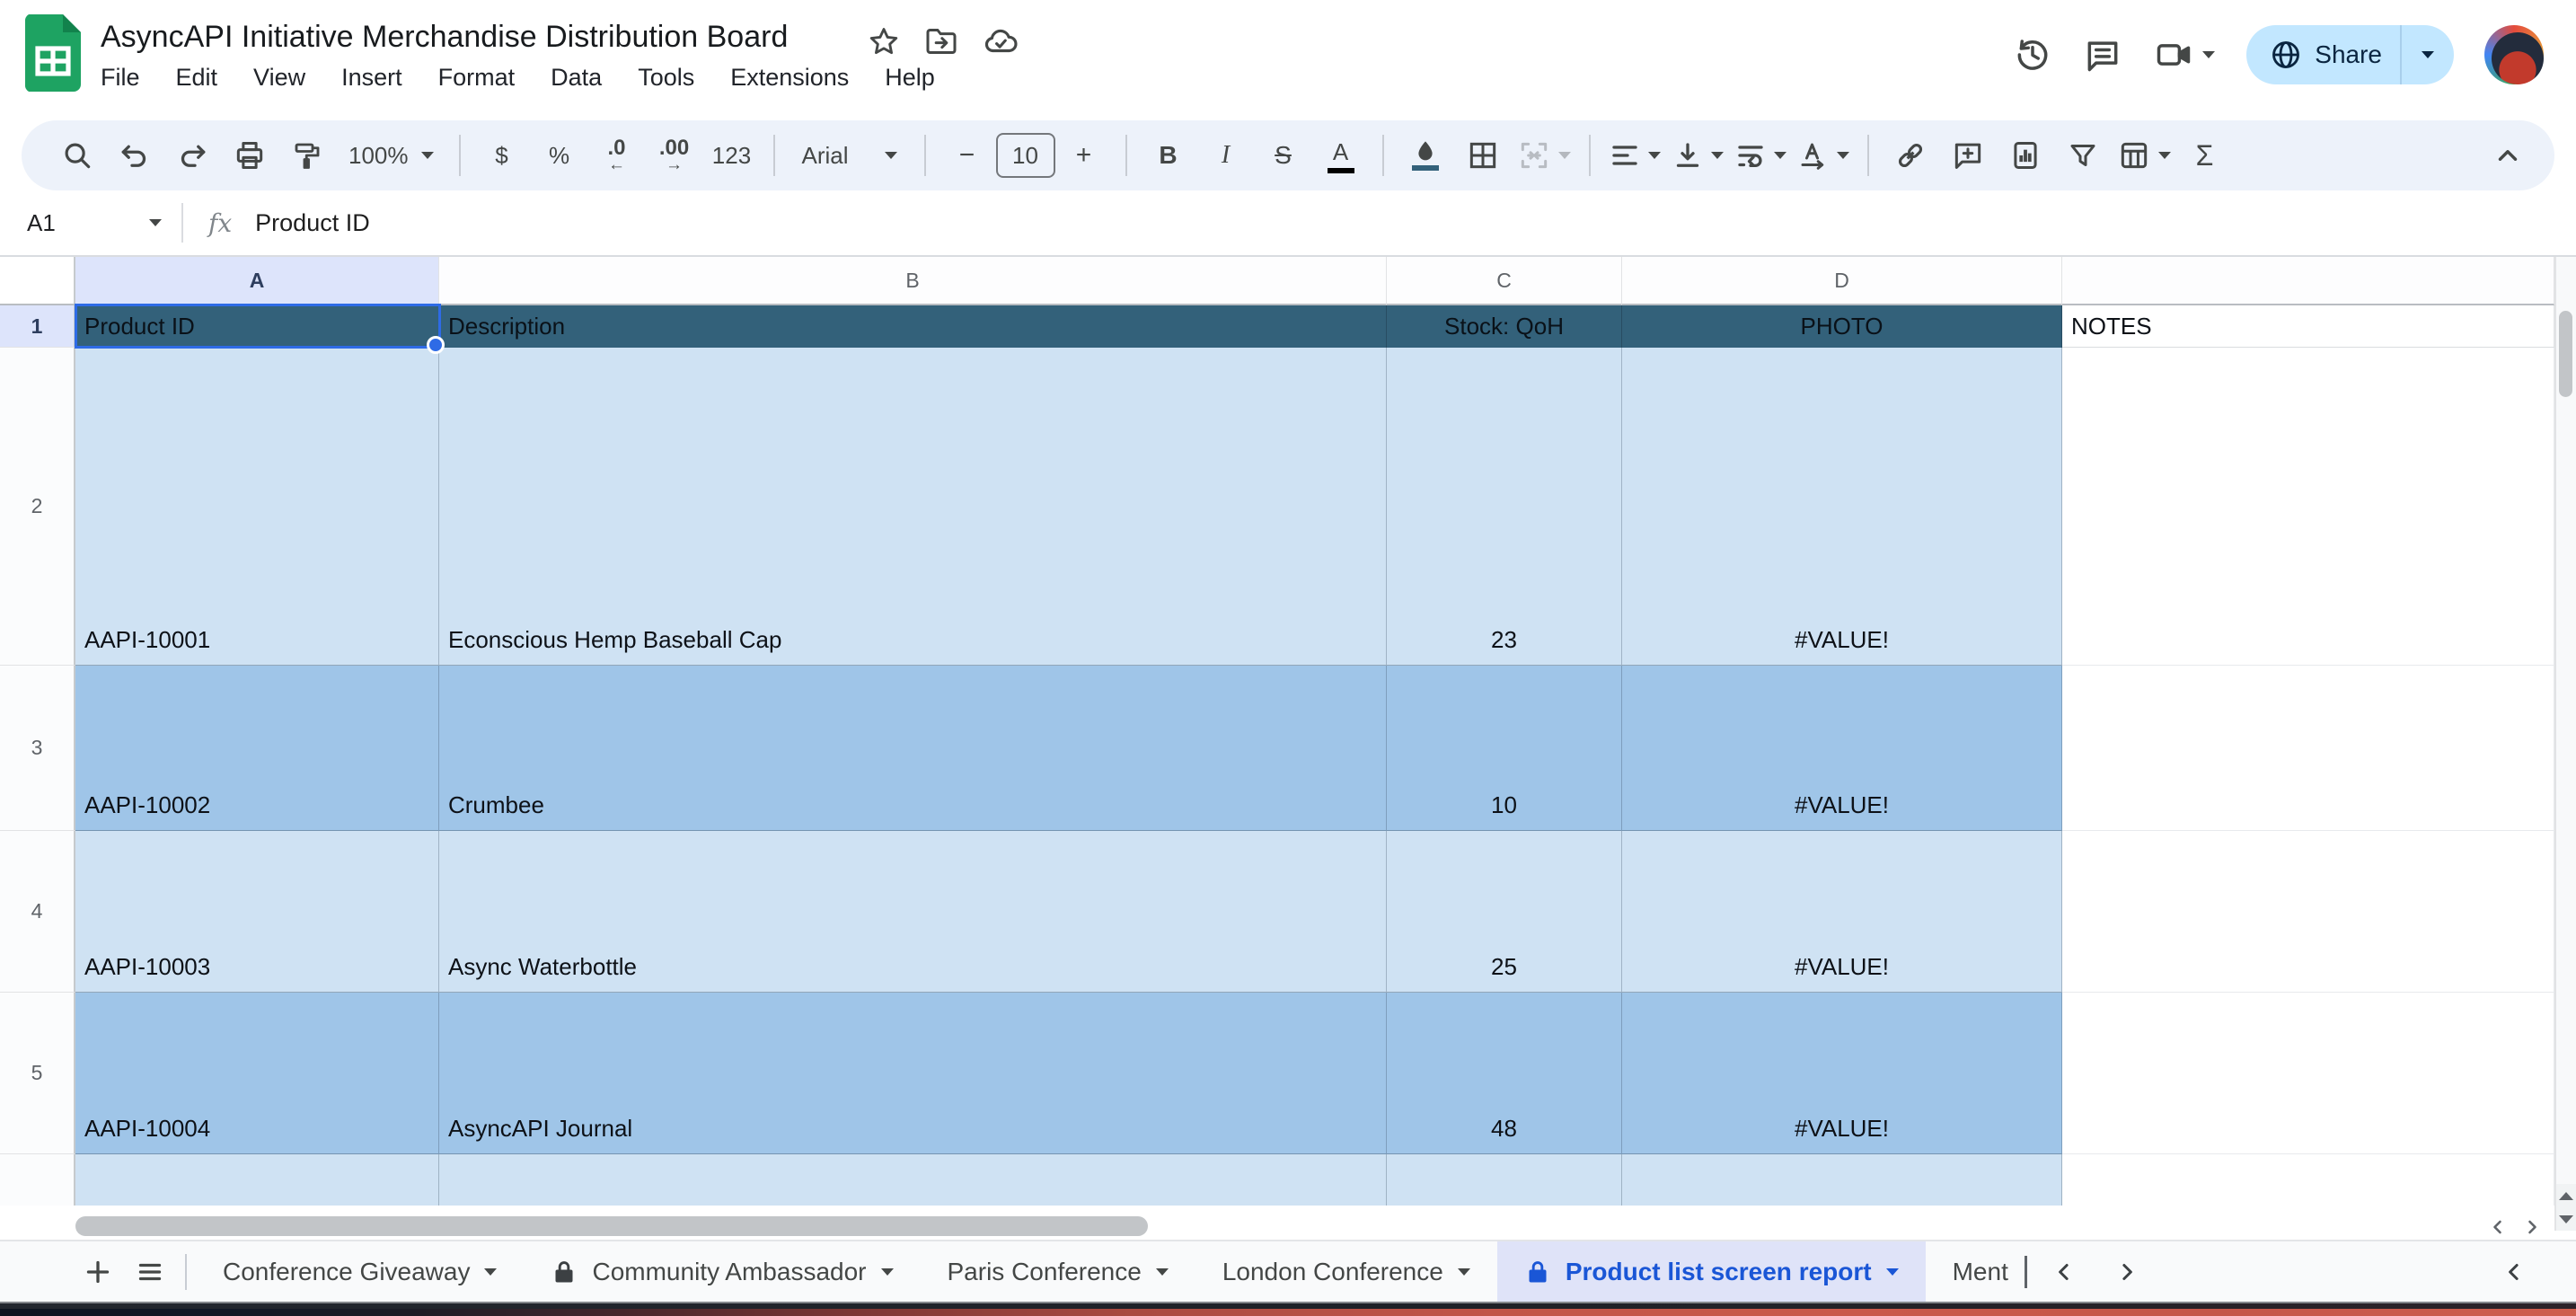  What do you see at coordinates (1760, 155) in the screenshot?
I see `text-wrapping-button` at bounding box center [1760, 155].